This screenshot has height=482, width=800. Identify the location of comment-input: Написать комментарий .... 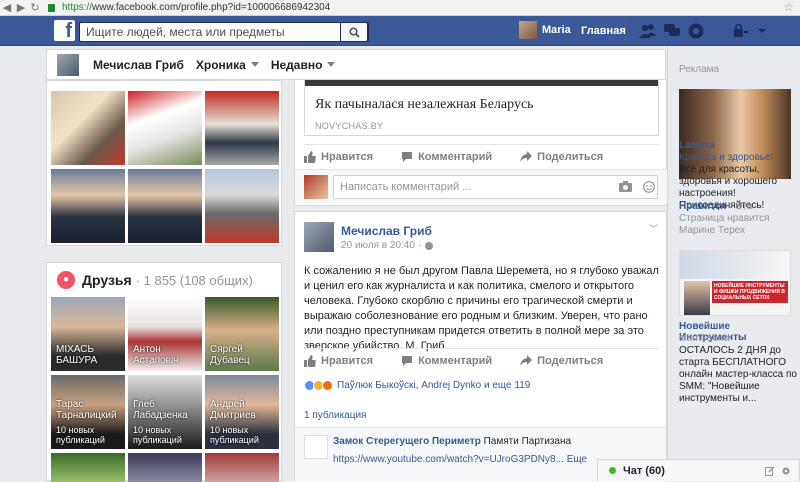
(495, 187).